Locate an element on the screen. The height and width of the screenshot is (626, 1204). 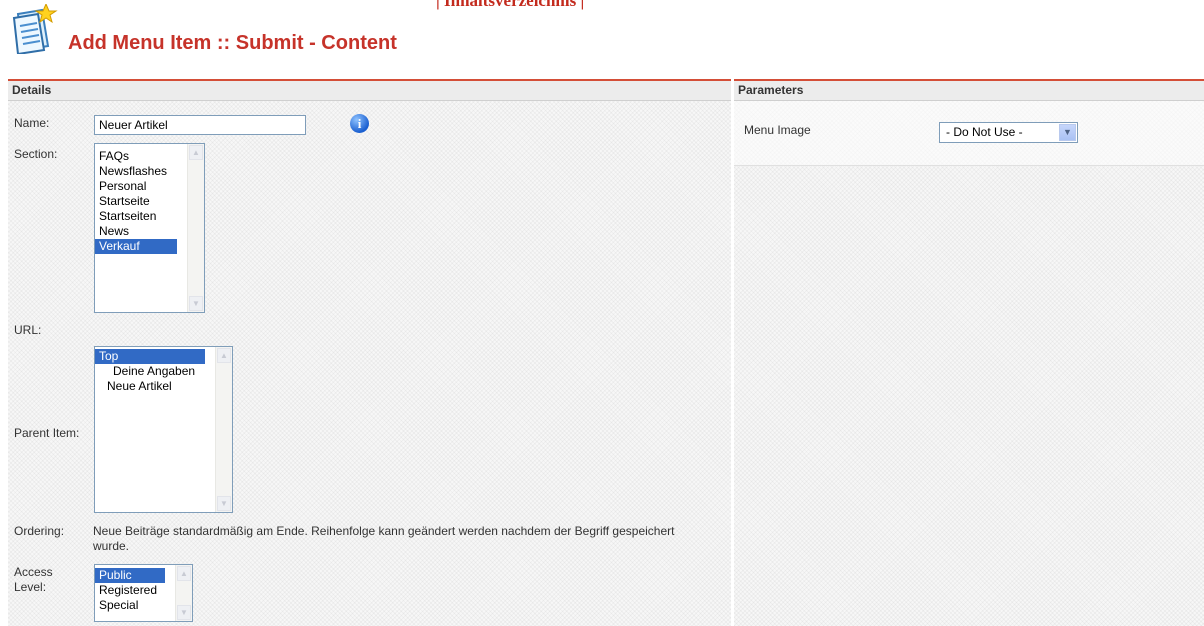
ordering-label: Ordering: is located at coordinates (39, 531).